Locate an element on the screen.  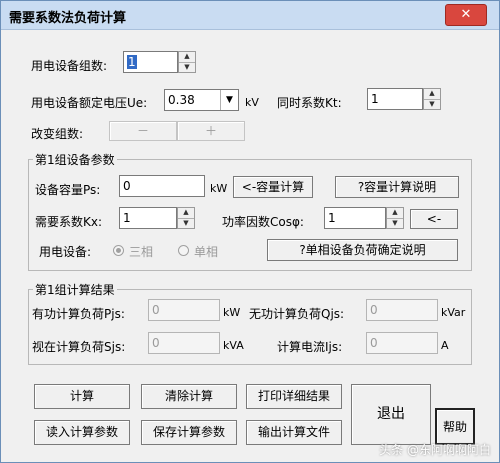
change-count-label: 改变组数: is located at coordinates (57, 134).